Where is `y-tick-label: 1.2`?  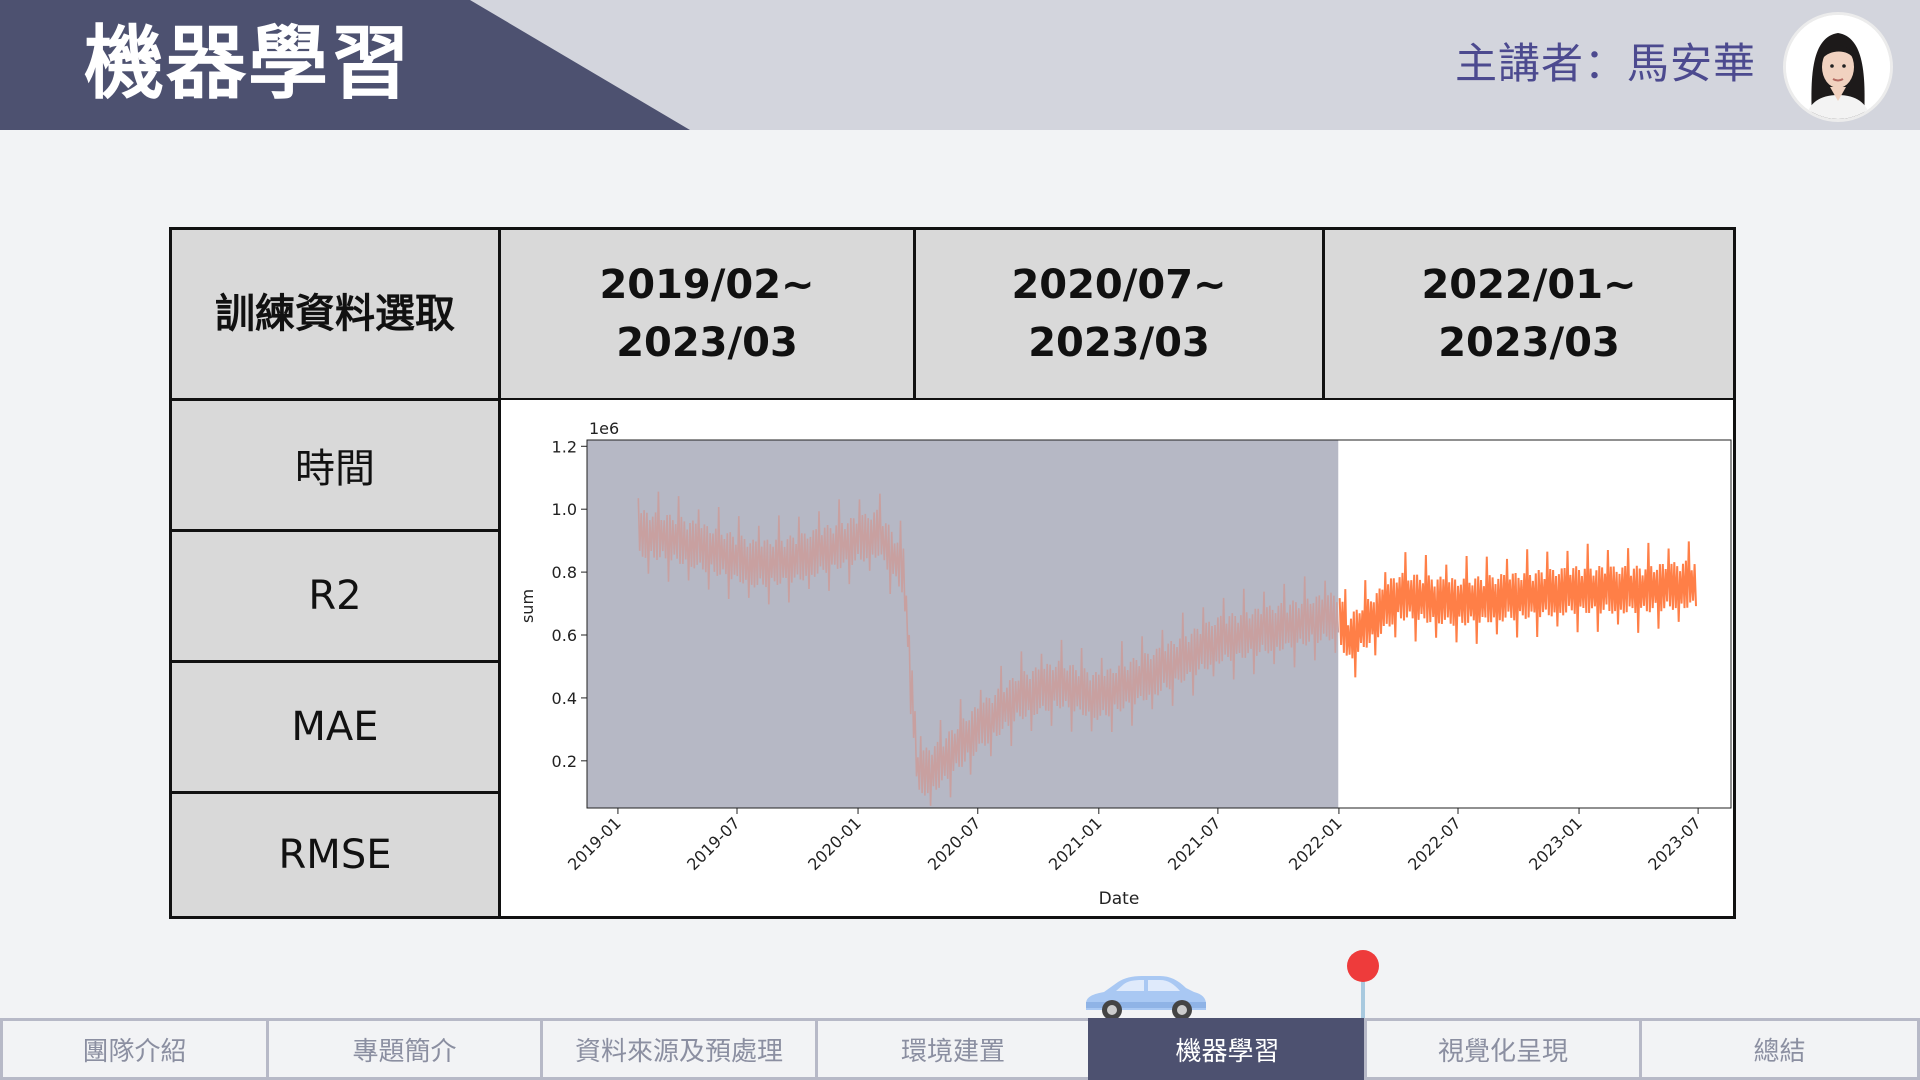
y-tick-label: 1.2 is located at coordinates (564, 446).